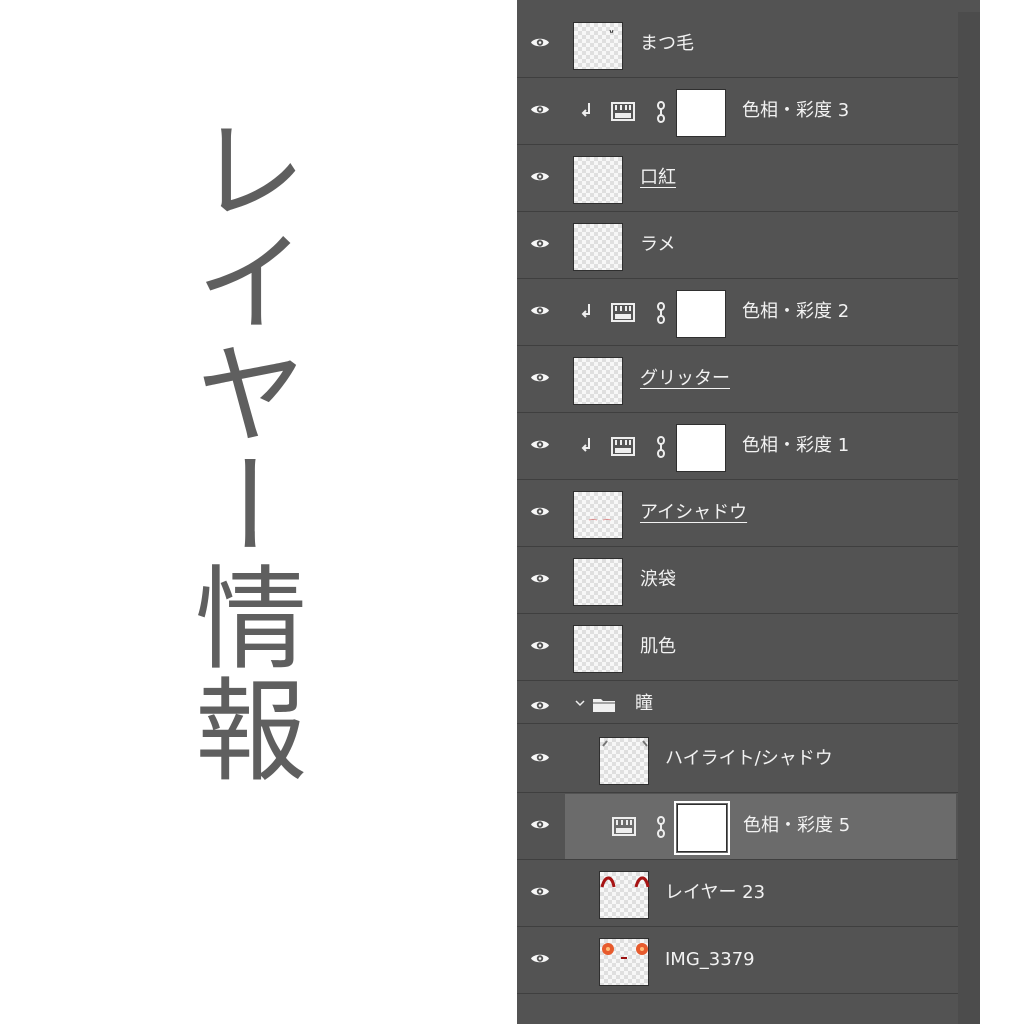 This screenshot has height=1024, width=1024. What do you see at coordinates (796, 311) in the screenshot?
I see `layer-name: 色相・彩度 2` at bounding box center [796, 311].